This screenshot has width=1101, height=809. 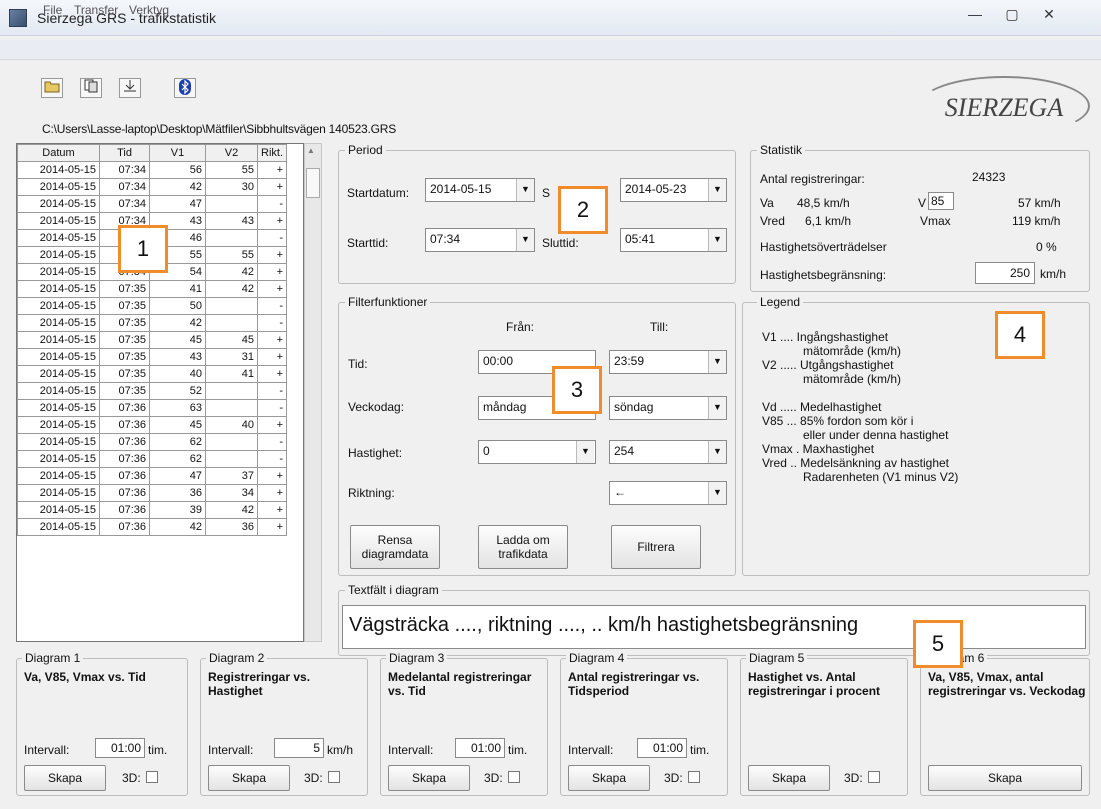 I want to click on header-rikt: Rikt., so click(x=272, y=153).